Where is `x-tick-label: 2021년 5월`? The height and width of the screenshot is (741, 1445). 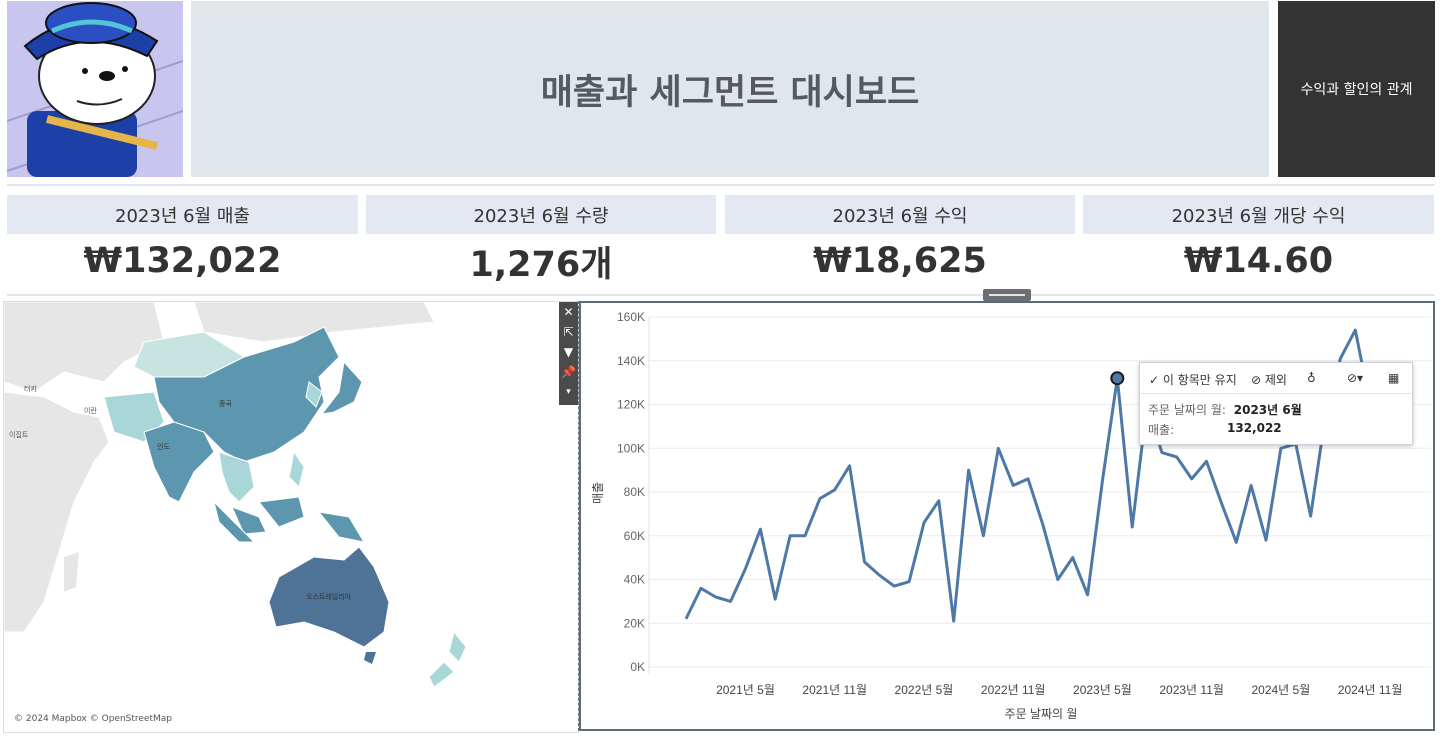
x-tick-label: 2021년 5월 is located at coordinates (745, 690).